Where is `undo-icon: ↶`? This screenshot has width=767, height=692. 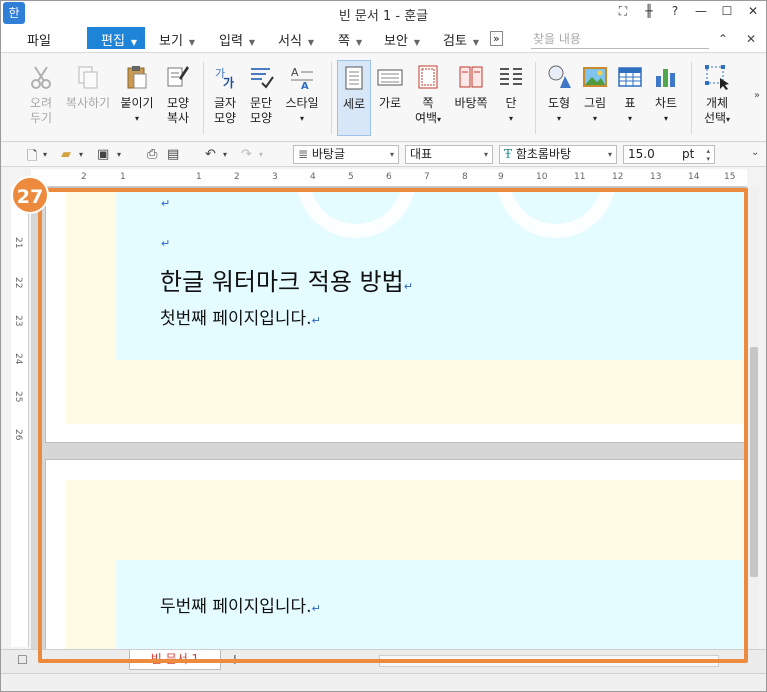 undo-icon: ↶ is located at coordinates (210, 154).